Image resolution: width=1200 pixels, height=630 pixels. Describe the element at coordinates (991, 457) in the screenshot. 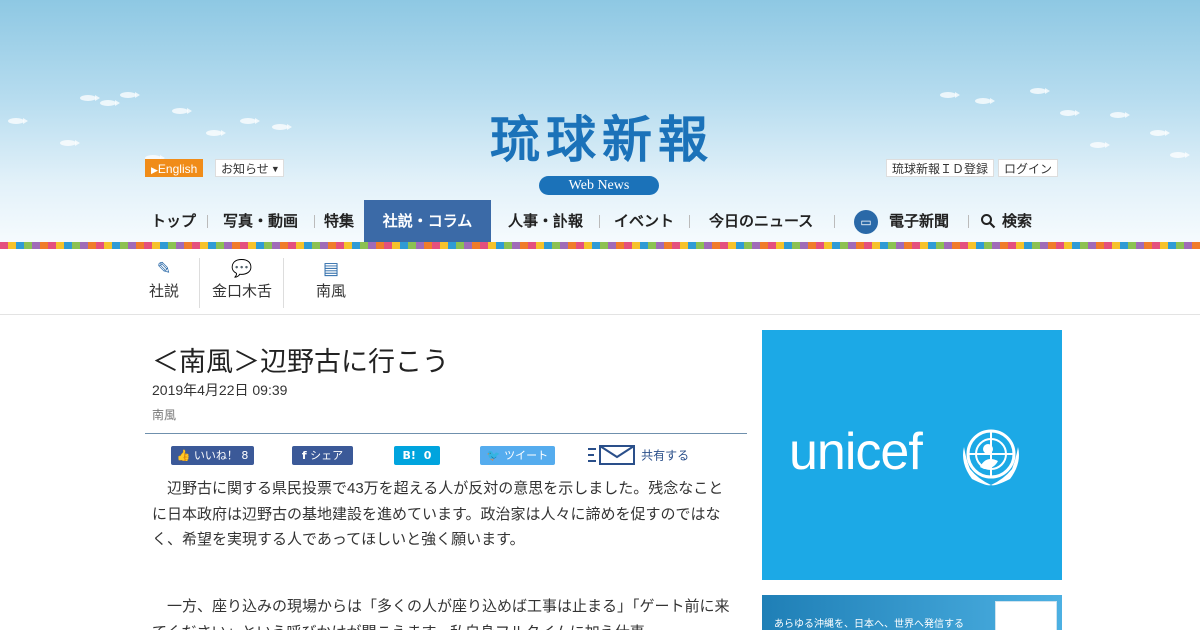

I see `unicef-emblem-icon` at that location.